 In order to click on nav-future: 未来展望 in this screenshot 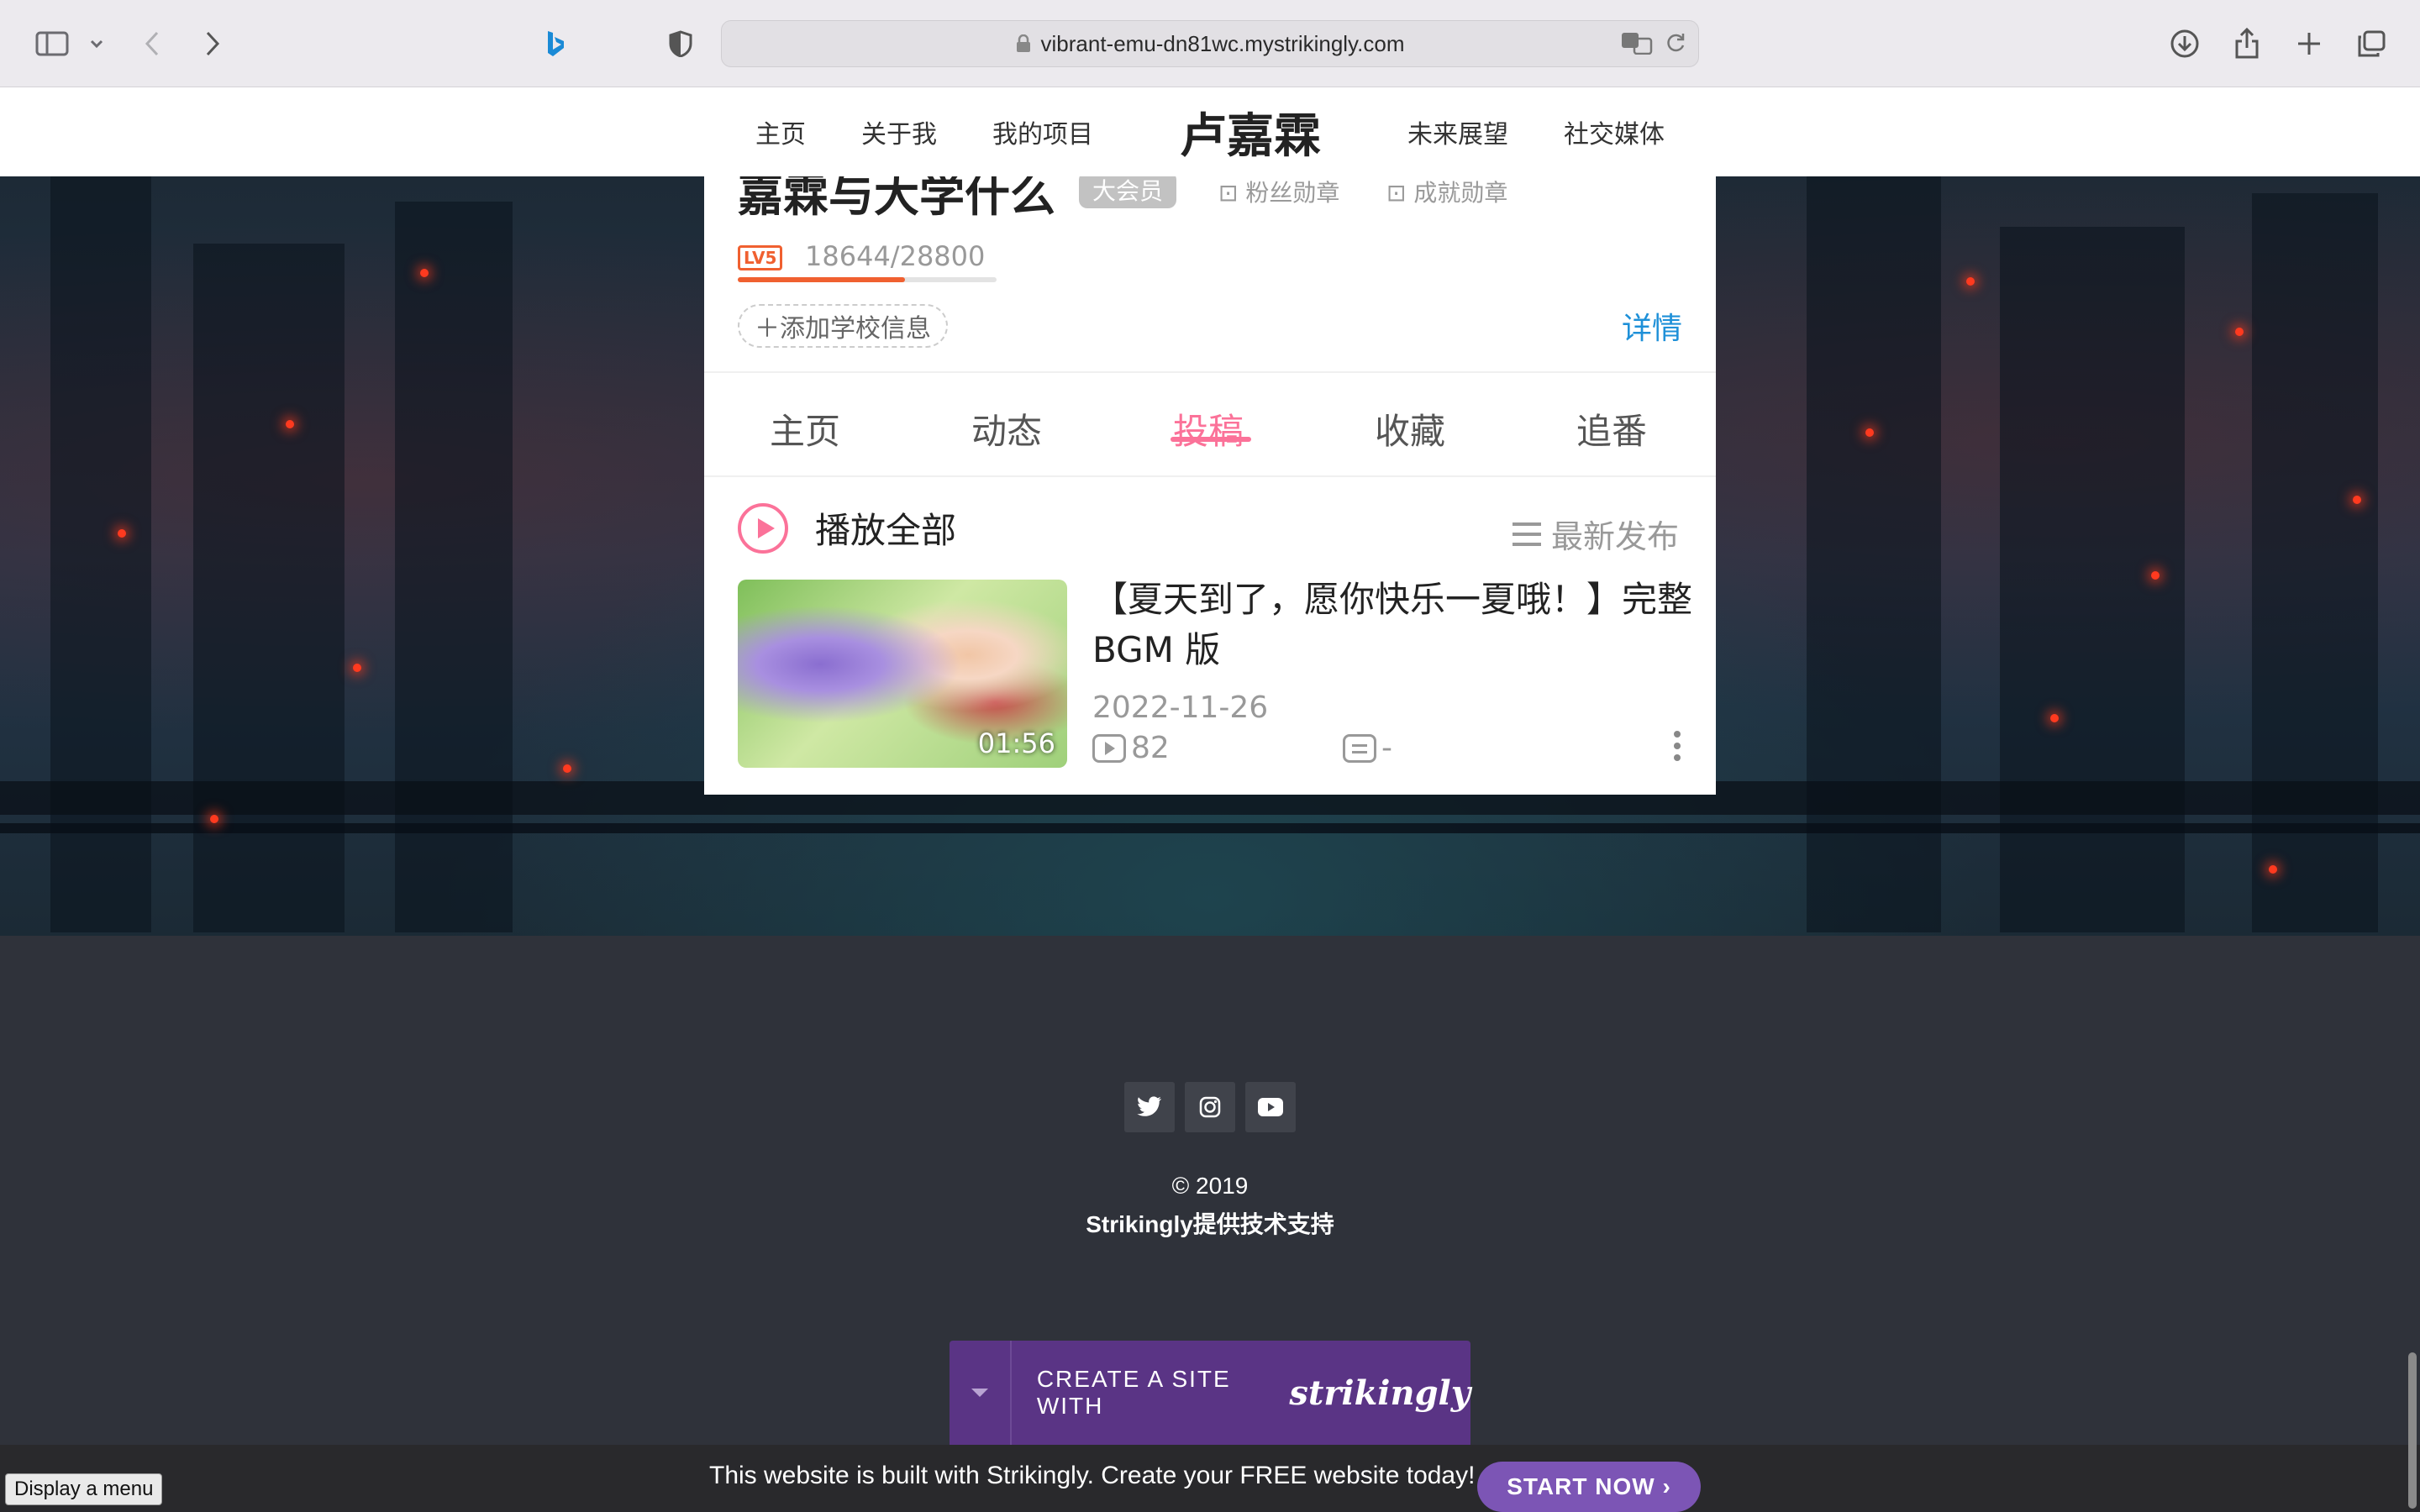, I will do `click(1457, 131)`.